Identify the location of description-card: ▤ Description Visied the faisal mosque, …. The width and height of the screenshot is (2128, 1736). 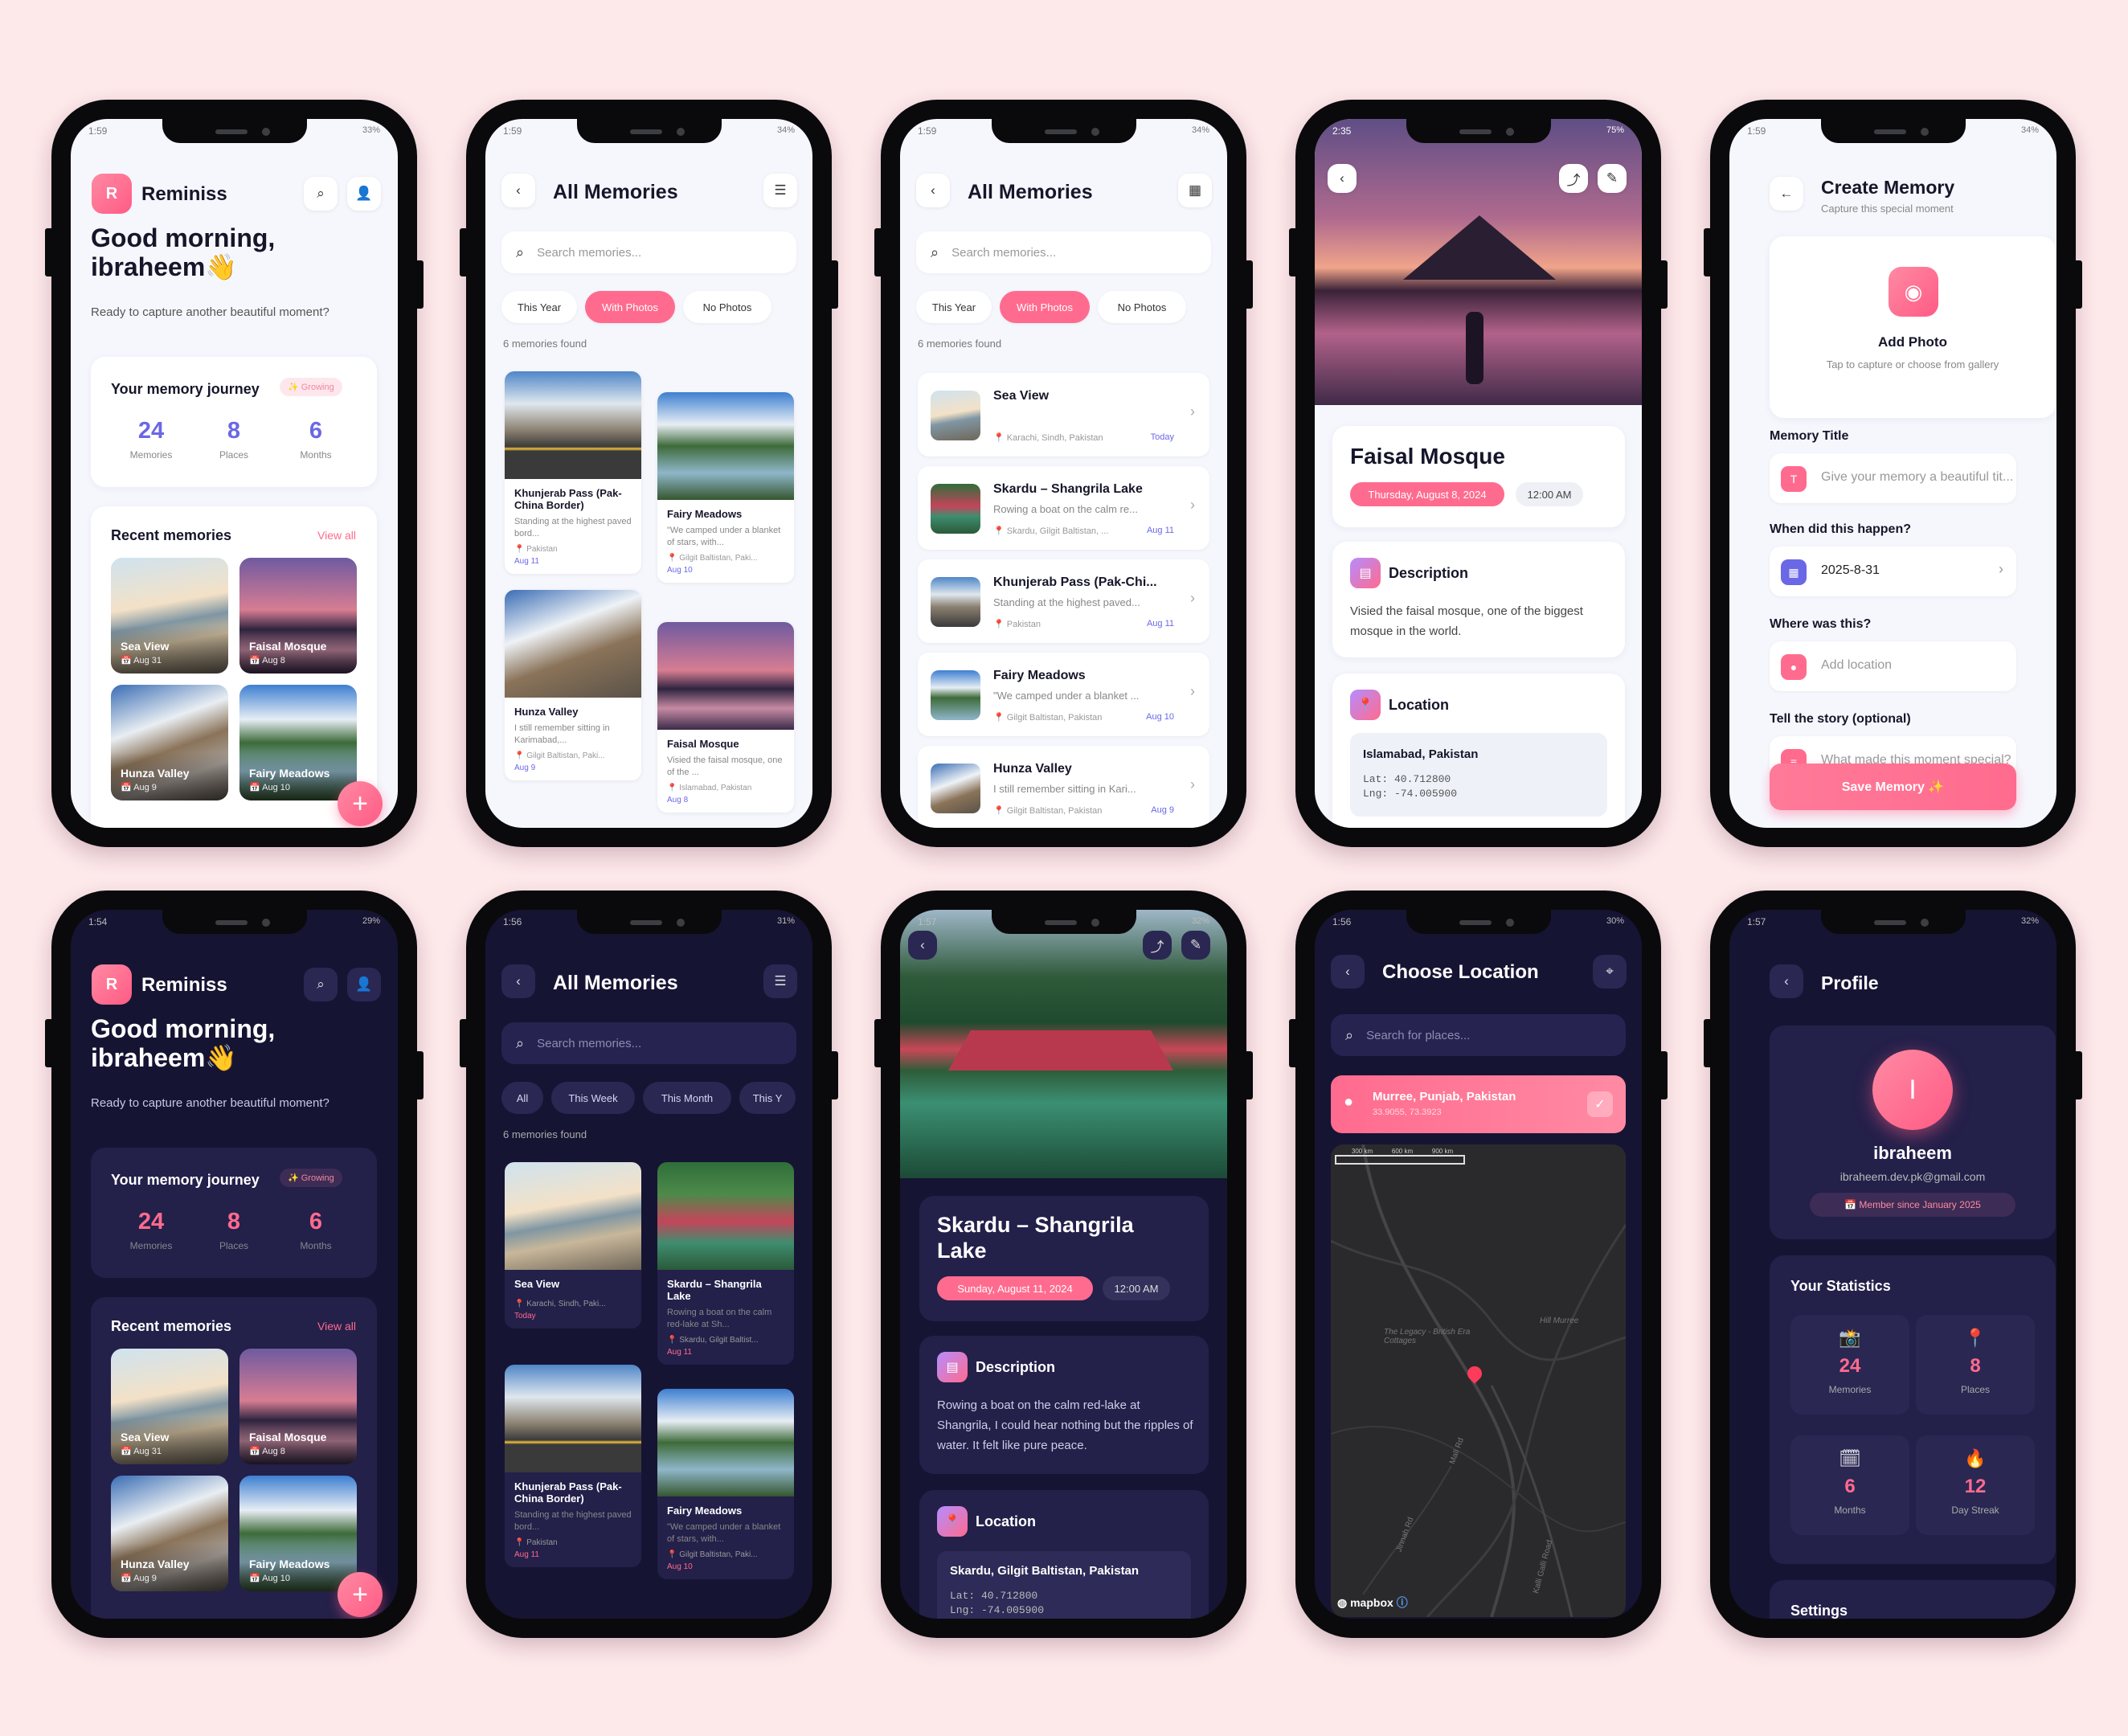
(1478, 599).